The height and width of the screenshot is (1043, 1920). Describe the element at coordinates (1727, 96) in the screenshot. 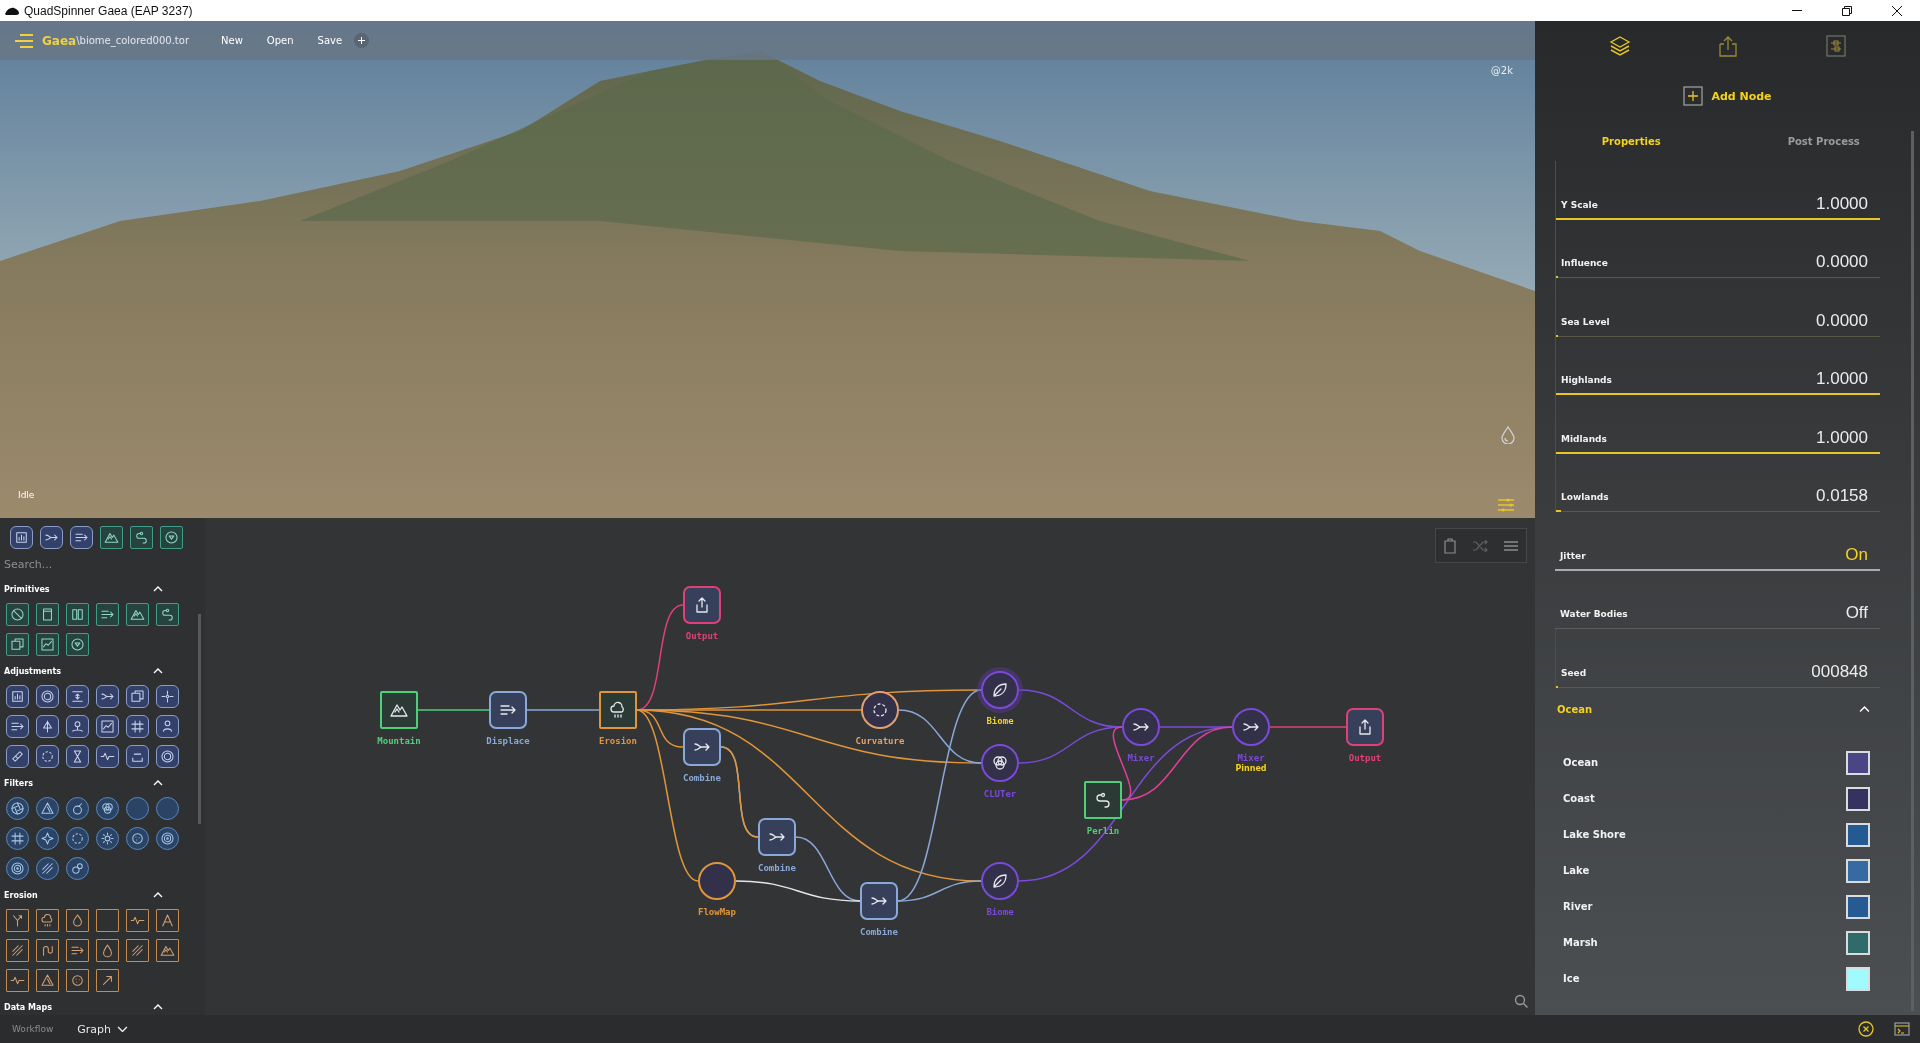

I see `add-node-button: Add Node` at that location.